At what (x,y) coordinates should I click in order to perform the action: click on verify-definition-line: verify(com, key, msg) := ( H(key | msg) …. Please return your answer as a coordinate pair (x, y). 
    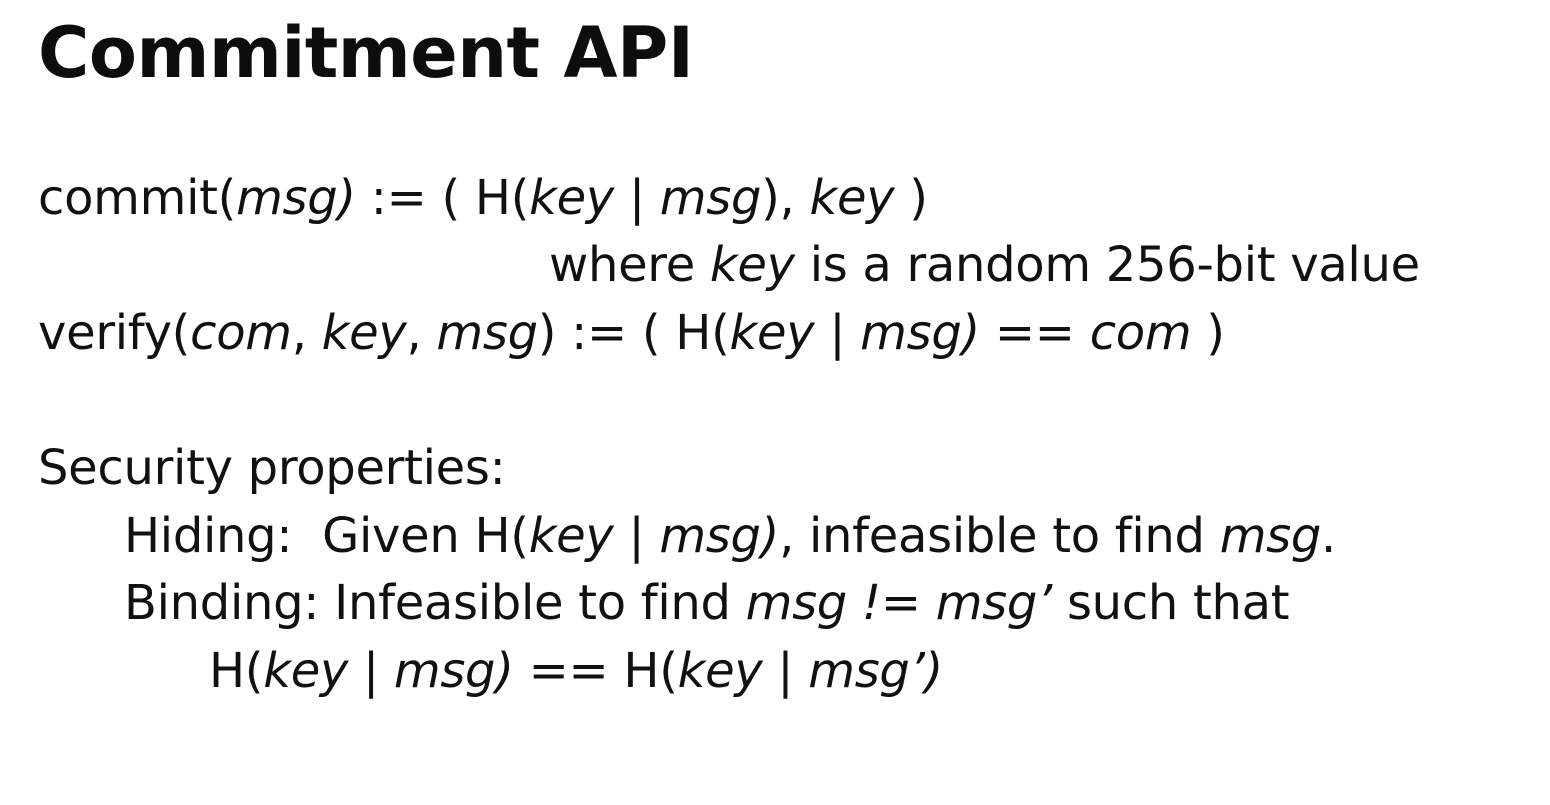
    Looking at the image, I should click on (631, 333).